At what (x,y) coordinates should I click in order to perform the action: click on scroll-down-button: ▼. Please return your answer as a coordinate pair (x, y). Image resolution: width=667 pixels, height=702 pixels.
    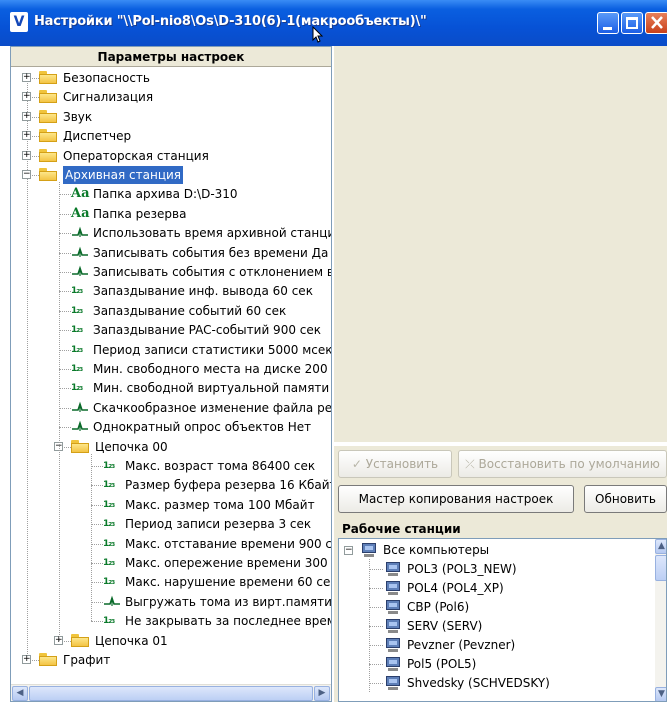
    Looking at the image, I should click on (660, 694).